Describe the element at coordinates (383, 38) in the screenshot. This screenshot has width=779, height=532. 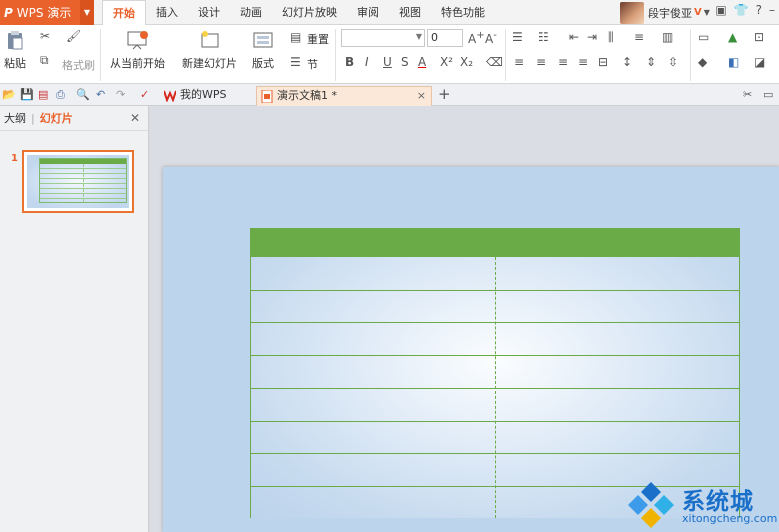
I see `font-name-select: ▼` at that location.